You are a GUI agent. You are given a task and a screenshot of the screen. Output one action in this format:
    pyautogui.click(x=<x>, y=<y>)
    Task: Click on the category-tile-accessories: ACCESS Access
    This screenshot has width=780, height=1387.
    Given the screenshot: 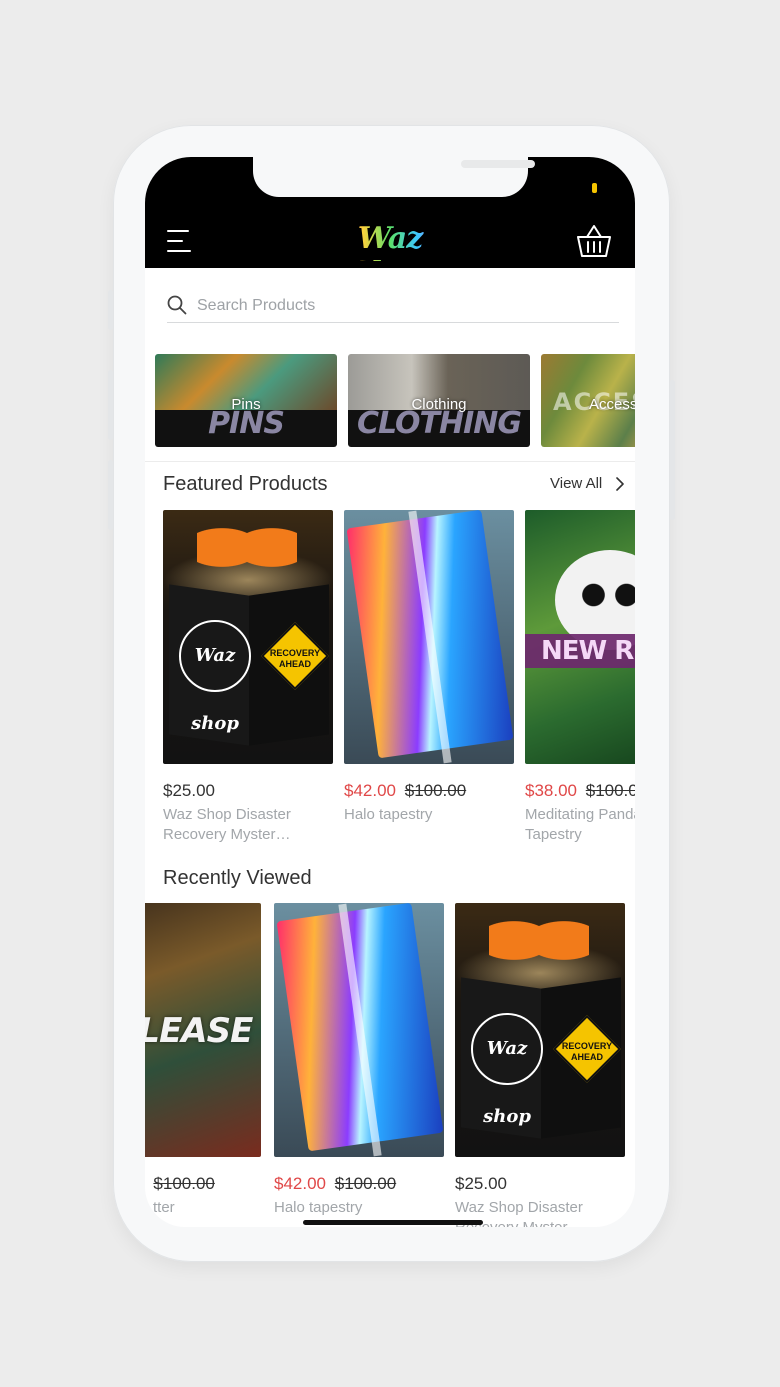 What is the action you would take?
    pyautogui.click(x=588, y=400)
    